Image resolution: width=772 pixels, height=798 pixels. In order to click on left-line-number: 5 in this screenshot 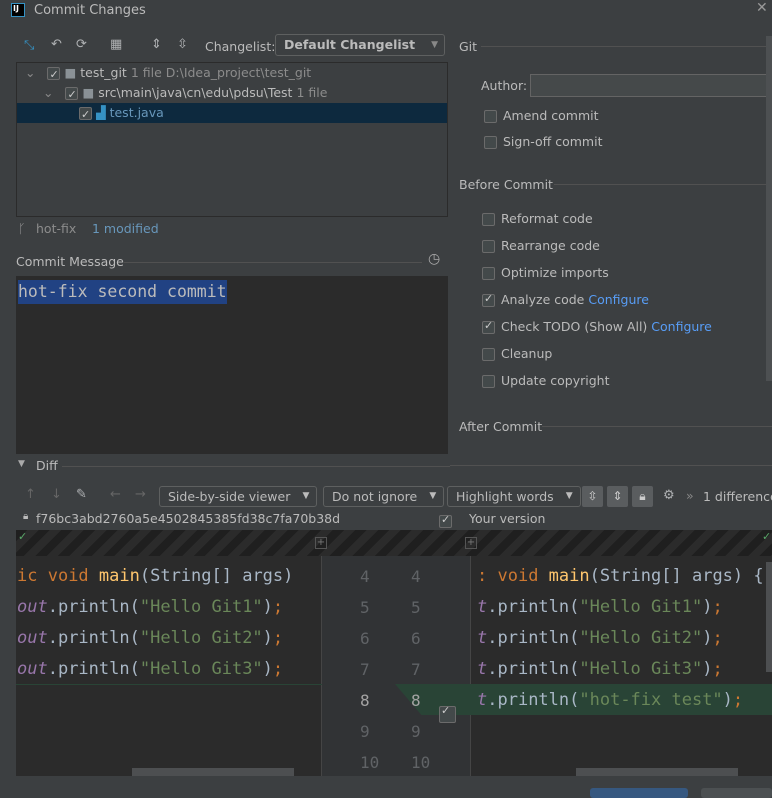, I will do `click(365, 607)`.